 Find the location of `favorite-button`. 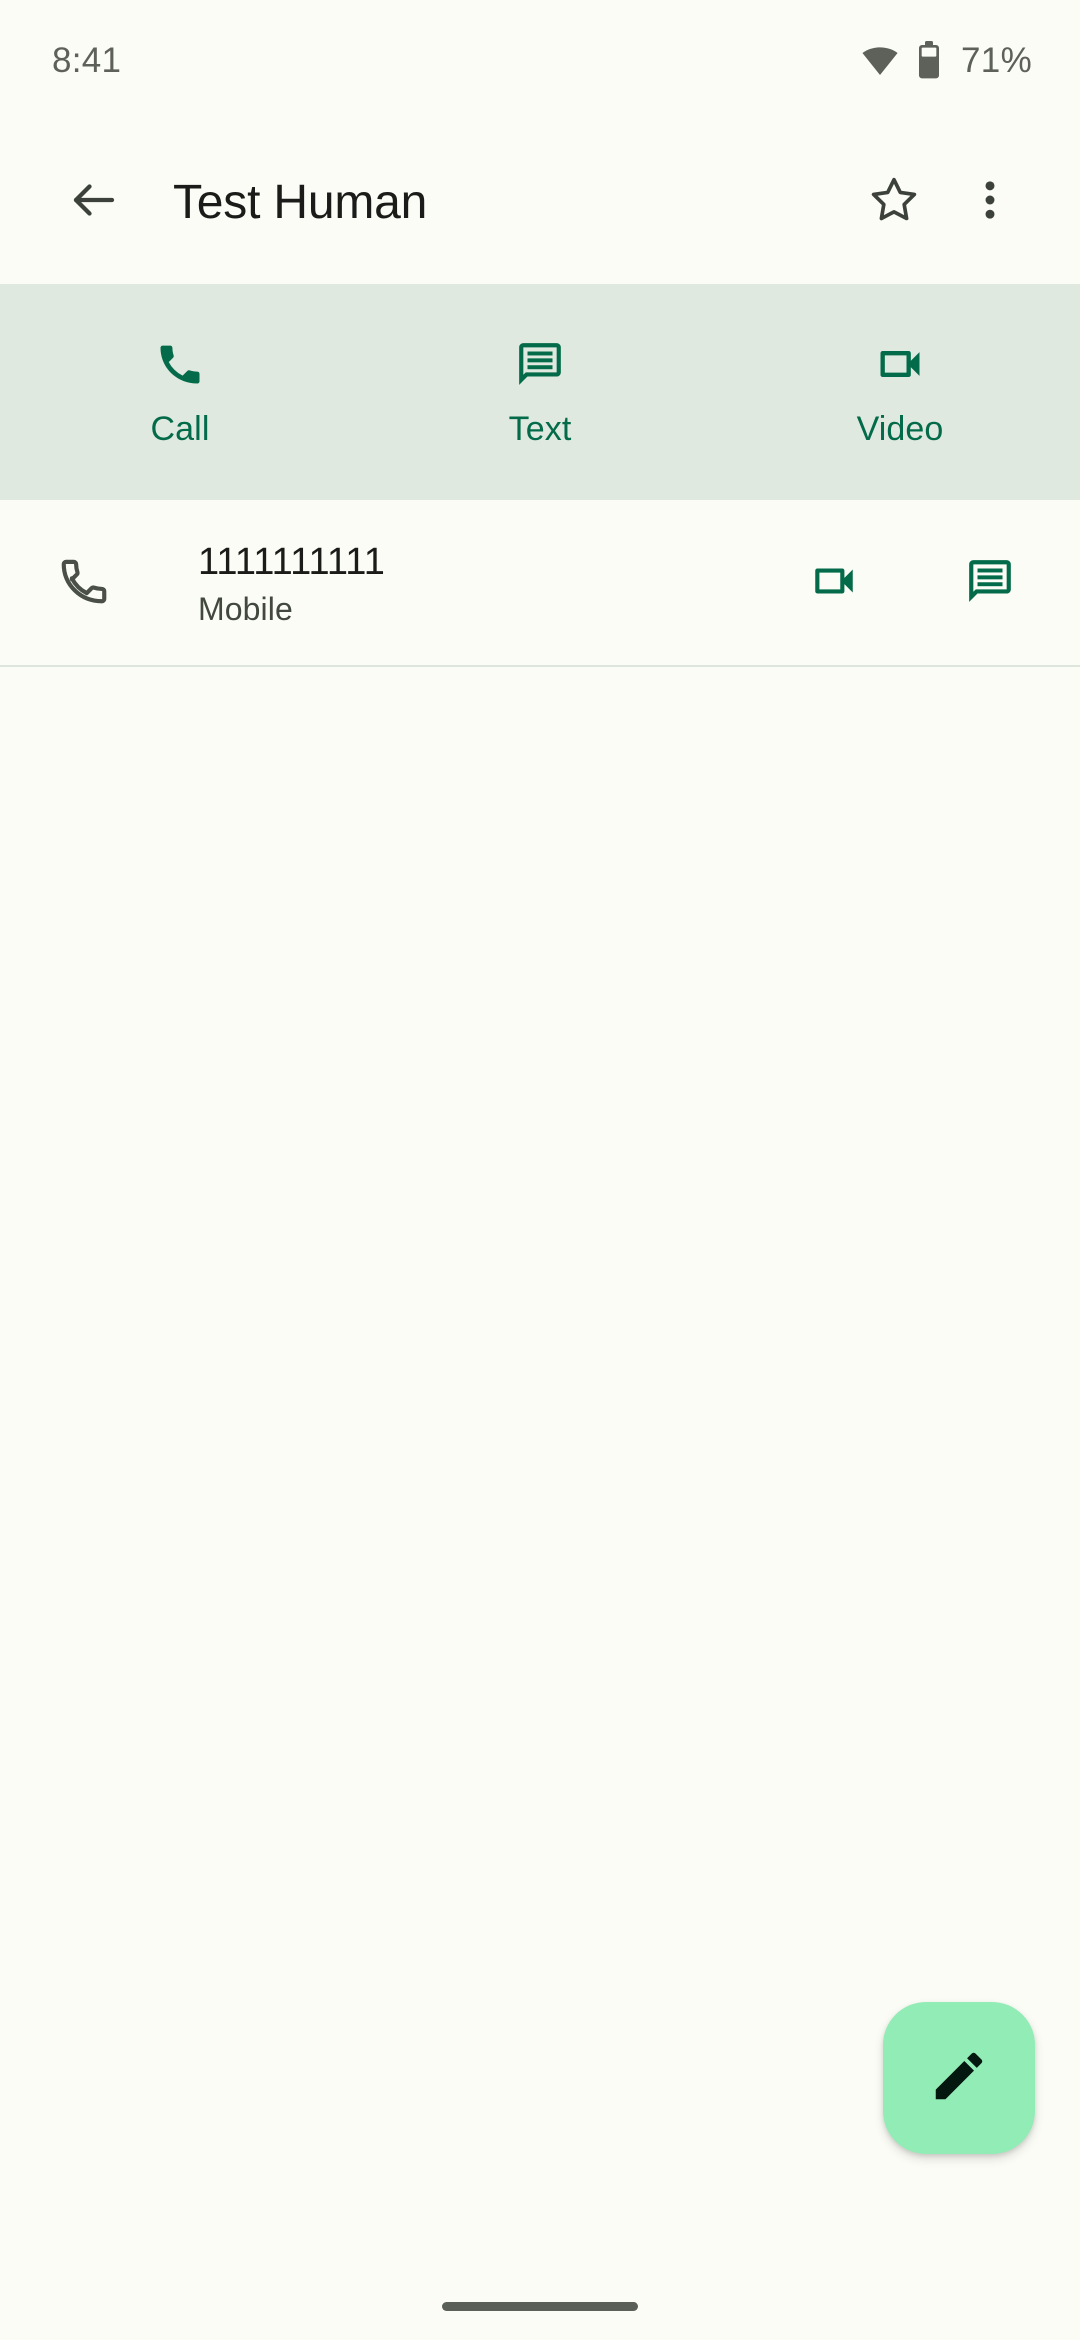

favorite-button is located at coordinates (894, 202).